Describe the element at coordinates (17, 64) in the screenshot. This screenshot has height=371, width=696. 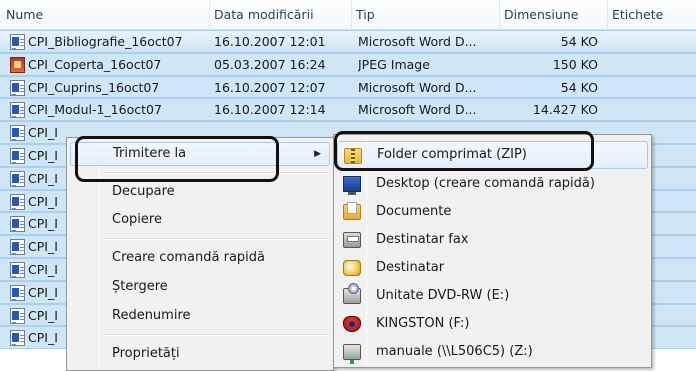
I see `jpeg-image-icon` at that location.